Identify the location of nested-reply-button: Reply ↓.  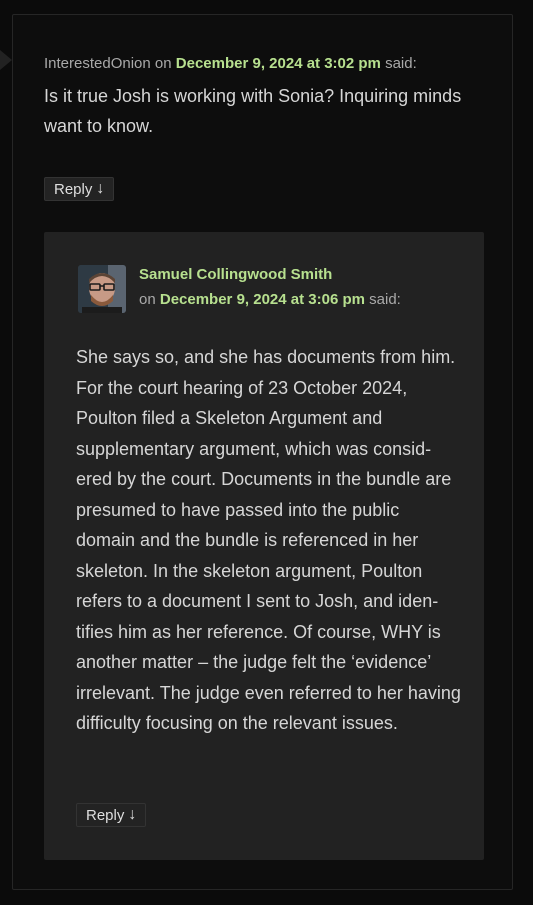
(111, 815).